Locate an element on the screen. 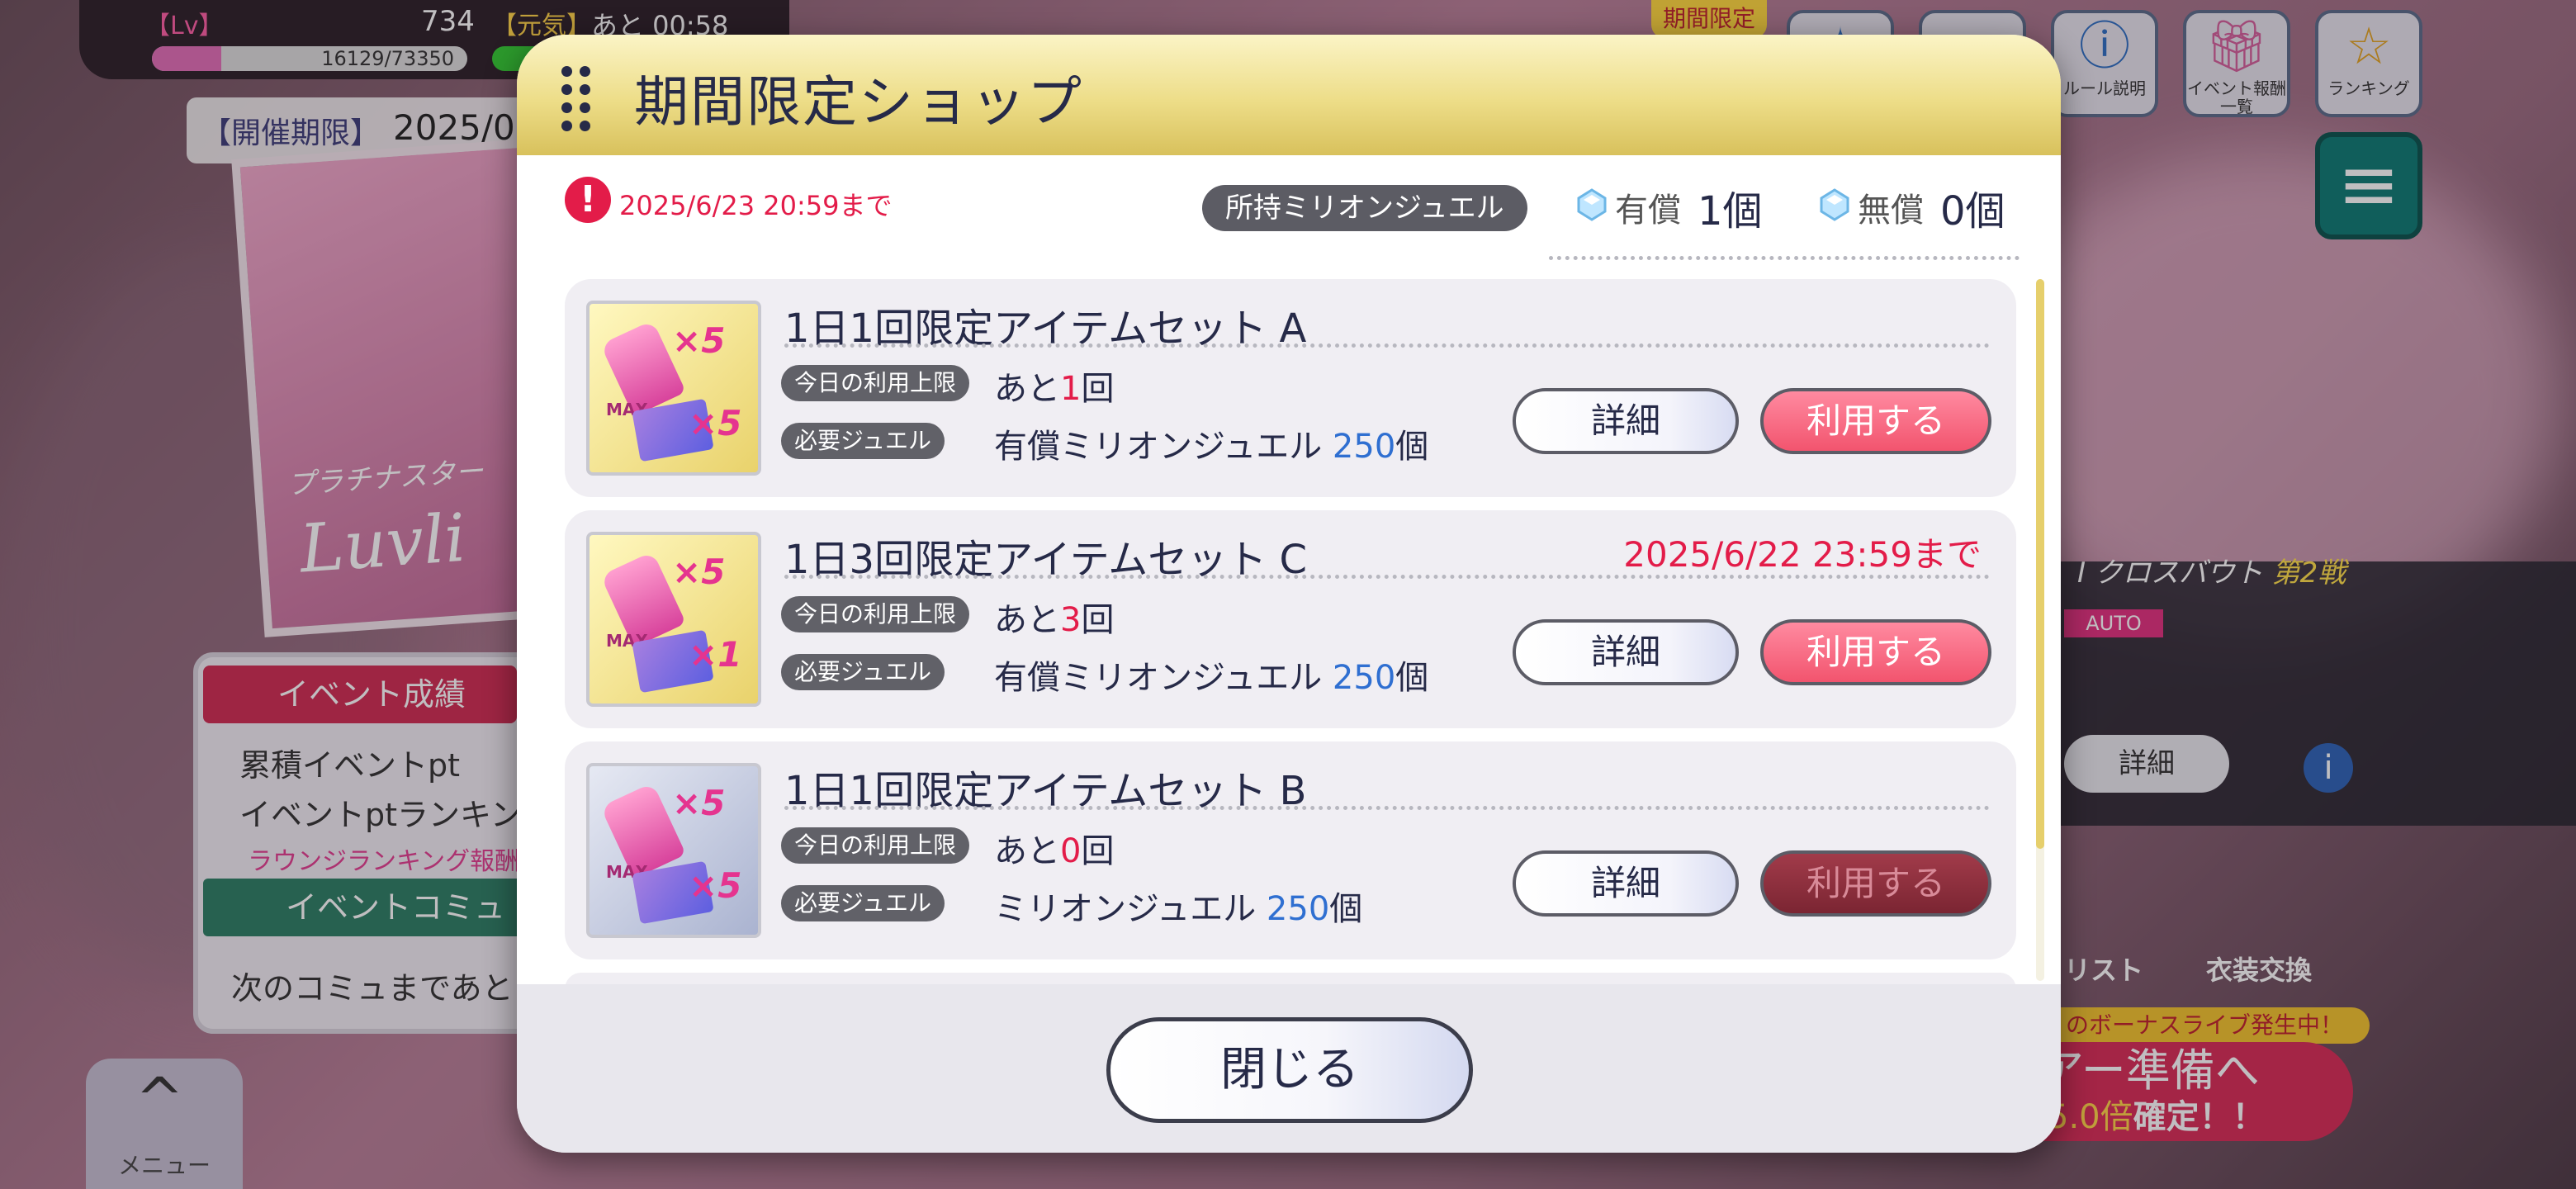 The width and height of the screenshot is (2576, 1189). remaining-uses: あと1回 is located at coordinates (1054, 389).